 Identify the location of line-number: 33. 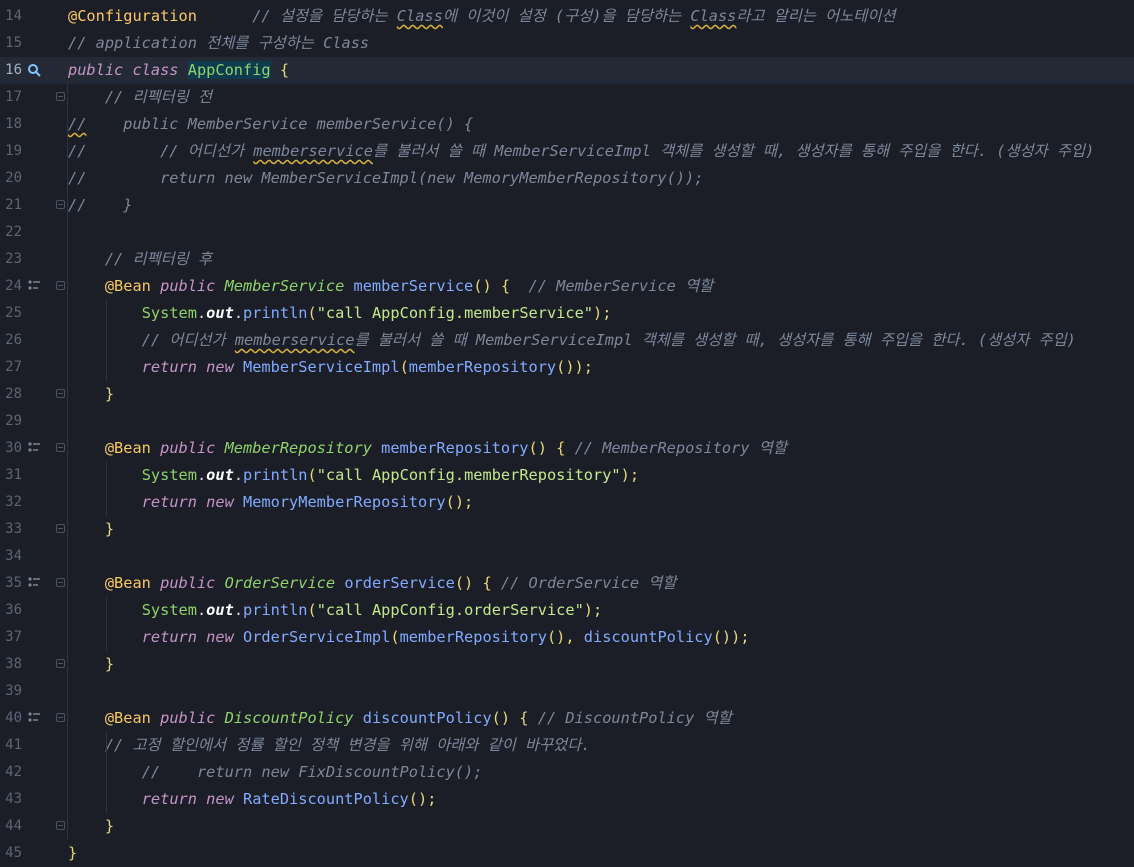
(11, 529).